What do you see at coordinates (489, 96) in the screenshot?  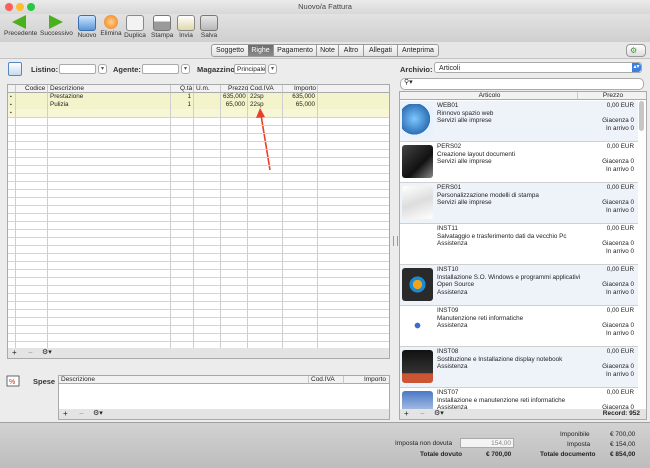 I see `list-header-articolo: Articolo` at bounding box center [489, 96].